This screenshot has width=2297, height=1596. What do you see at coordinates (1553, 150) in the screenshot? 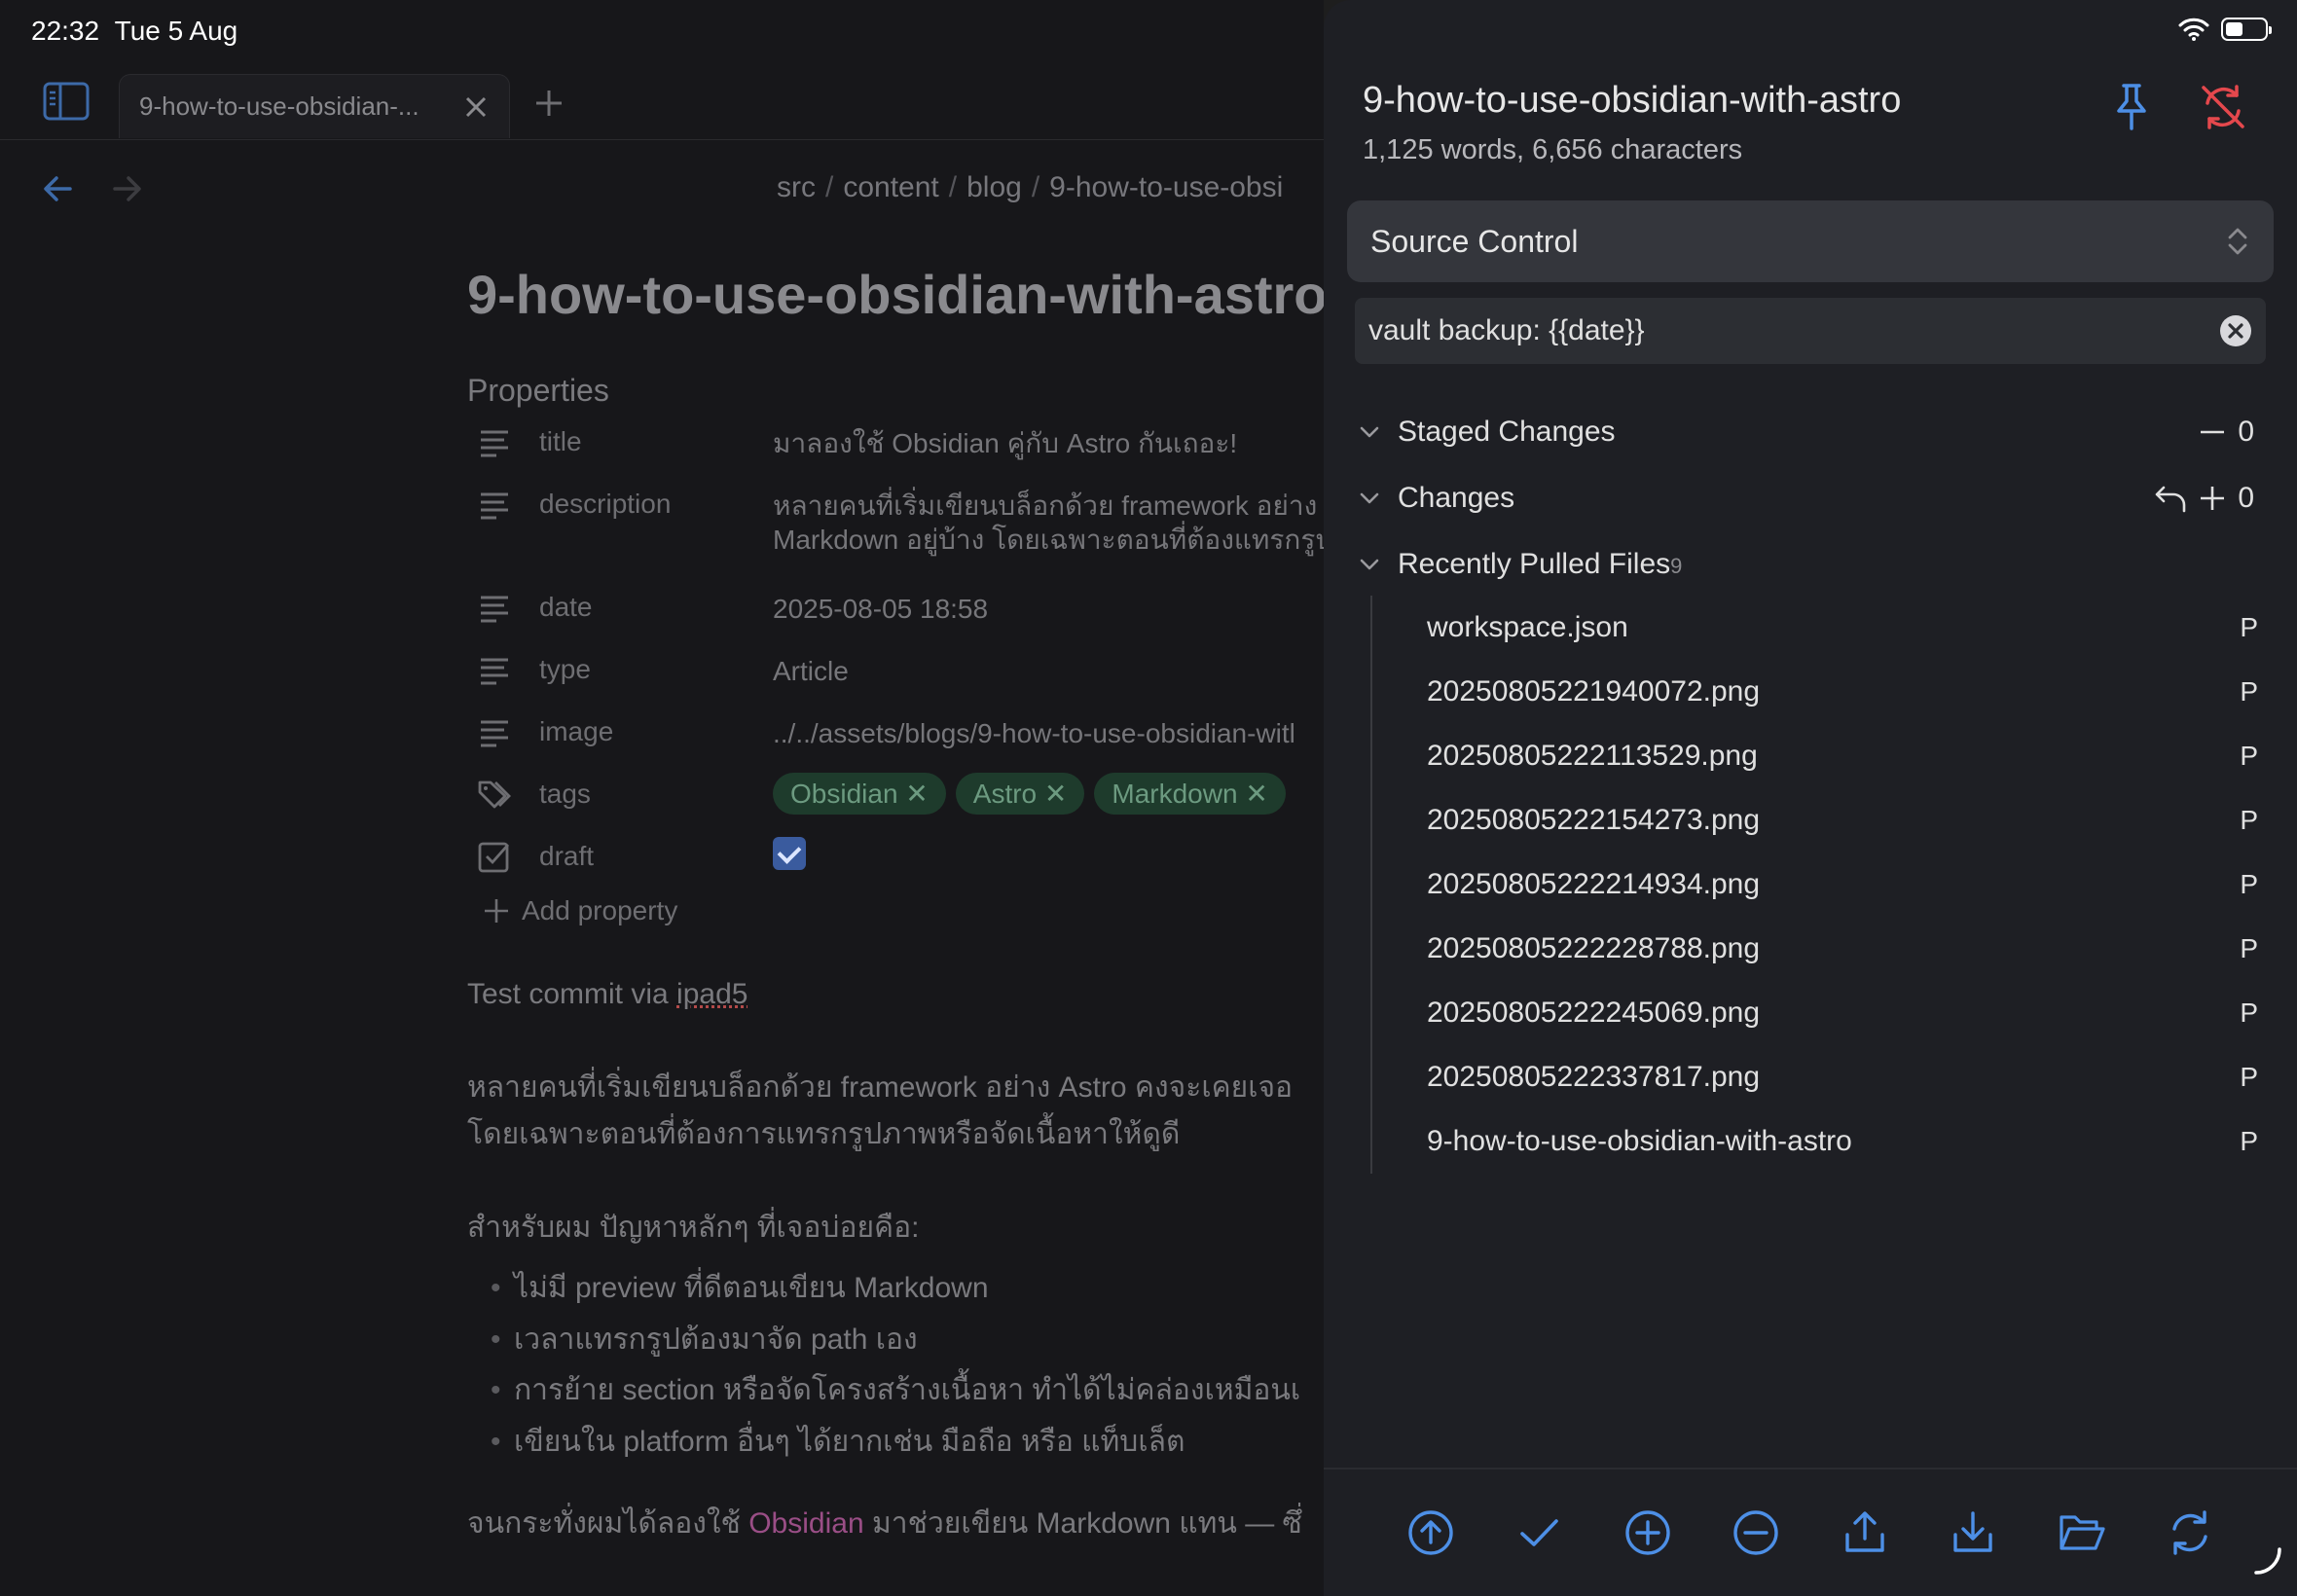
I see `word-count: 1,125 words, 6,656 characters` at bounding box center [1553, 150].